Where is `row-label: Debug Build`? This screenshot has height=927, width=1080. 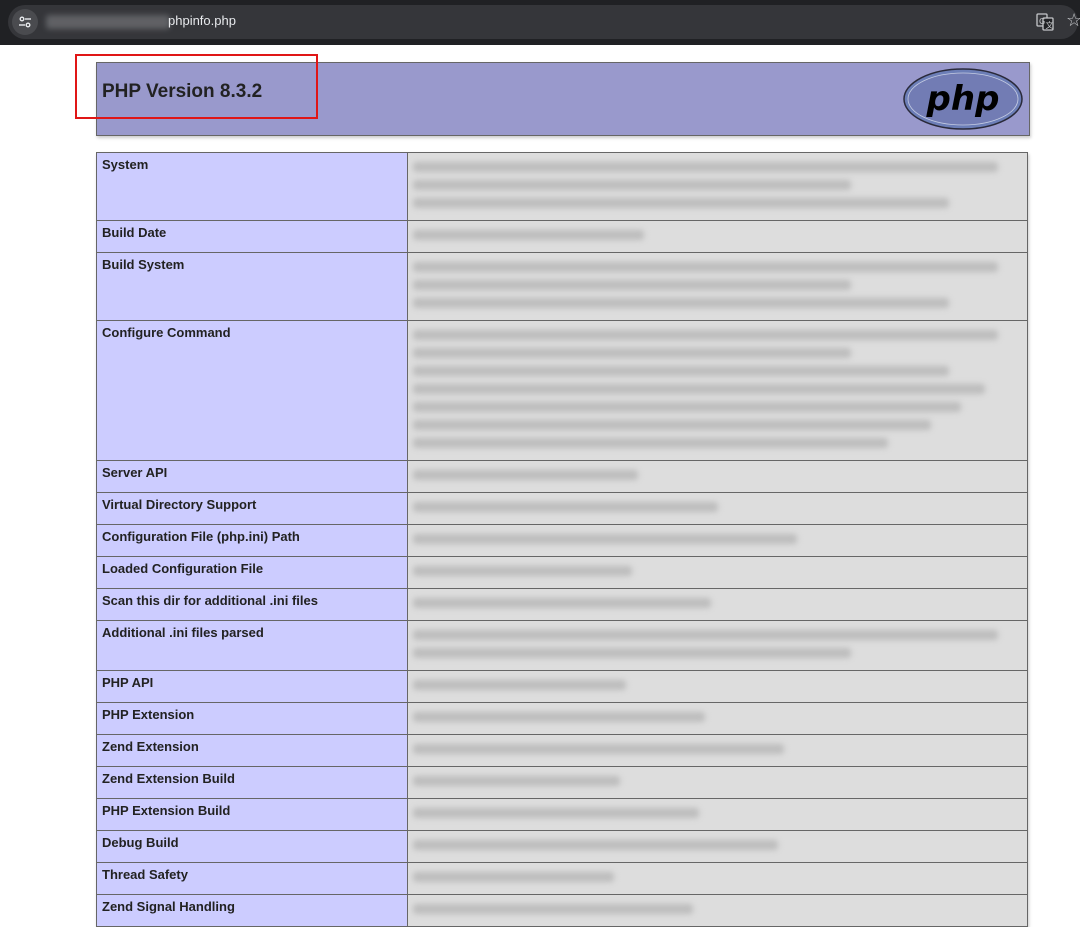
row-label: Debug Build is located at coordinates (252, 846).